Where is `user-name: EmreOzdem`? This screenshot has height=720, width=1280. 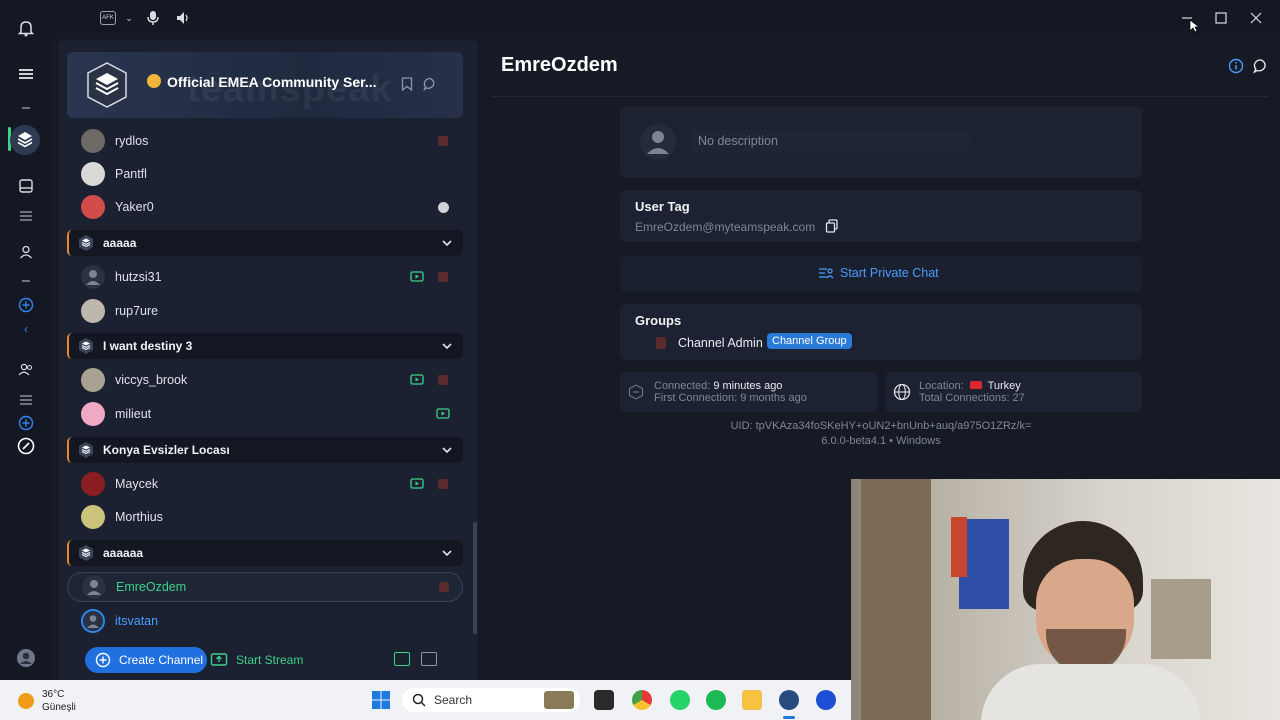
user-name: EmreOzdem is located at coordinates (151, 587).